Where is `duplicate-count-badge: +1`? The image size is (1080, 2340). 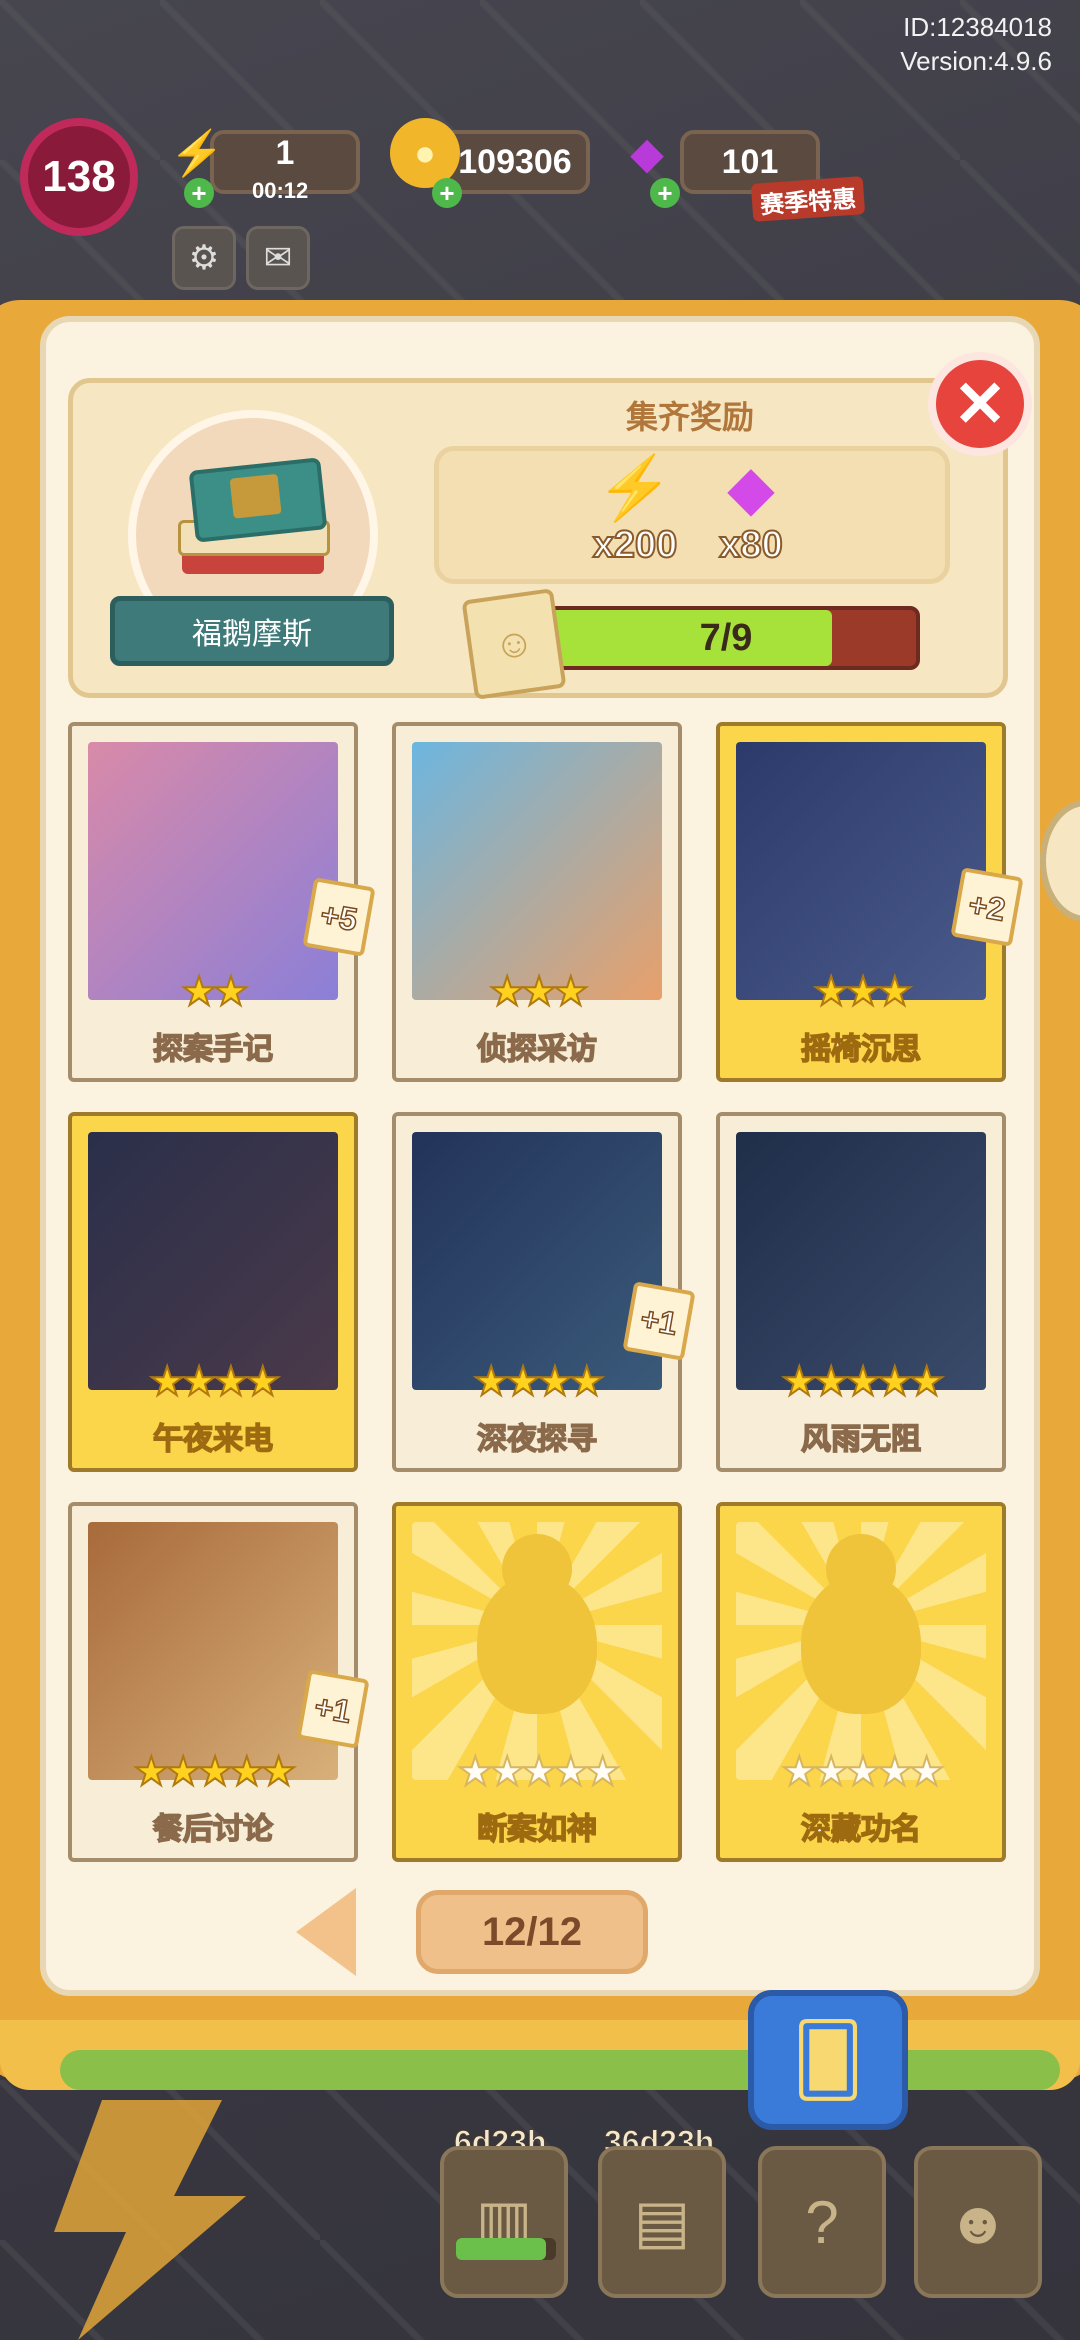 duplicate-count-badge: +1 is located at coordinates (659, 1321).